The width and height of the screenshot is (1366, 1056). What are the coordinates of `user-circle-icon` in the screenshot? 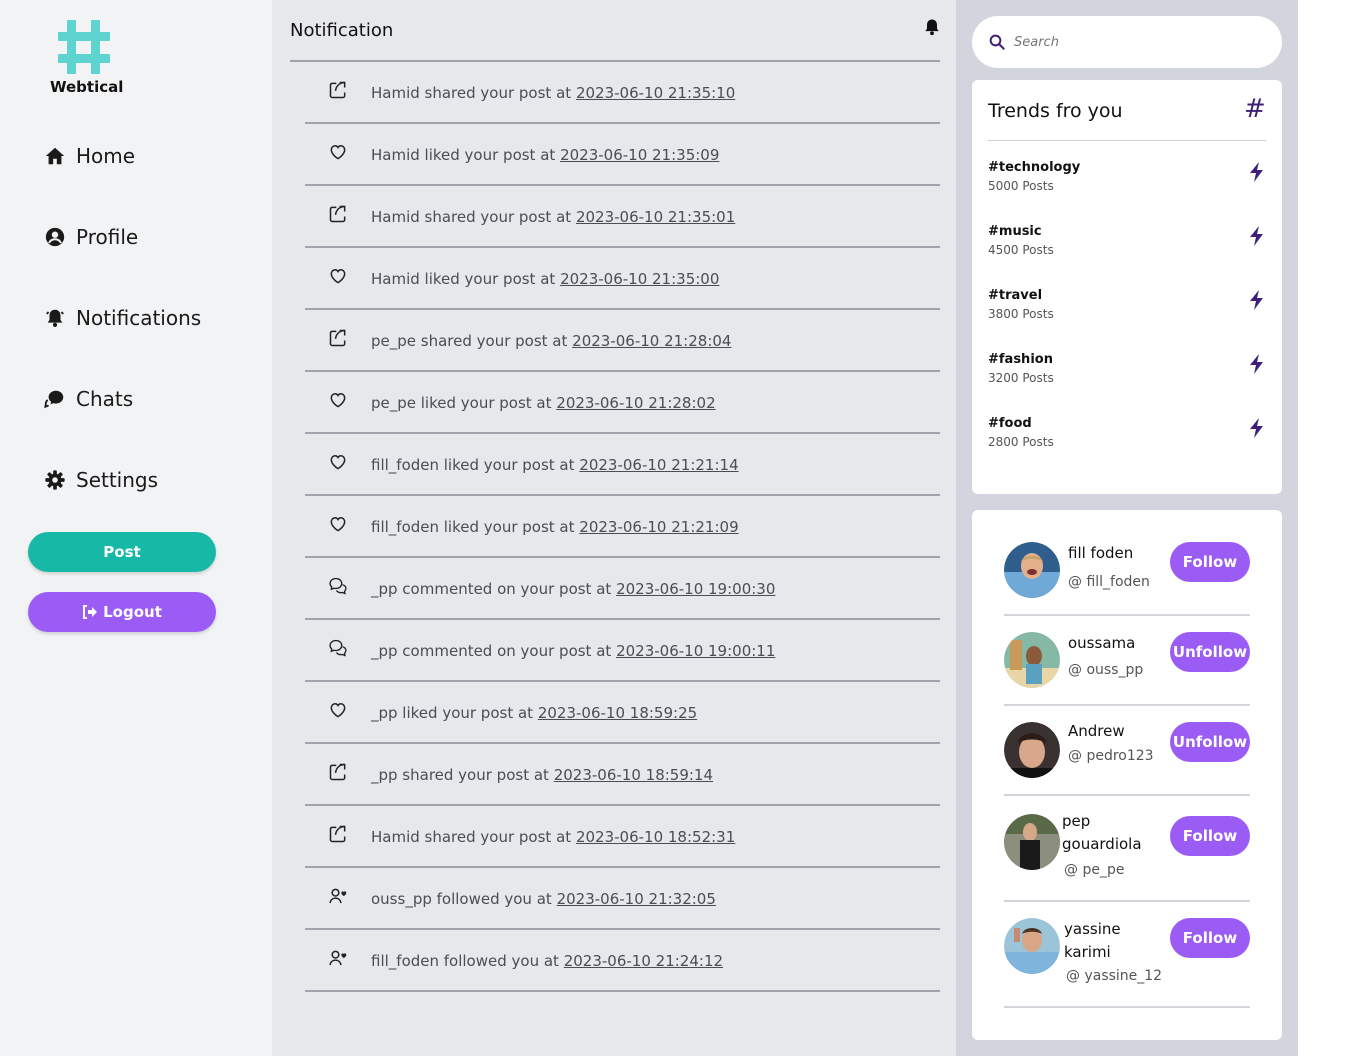 It's located at (55, 237).